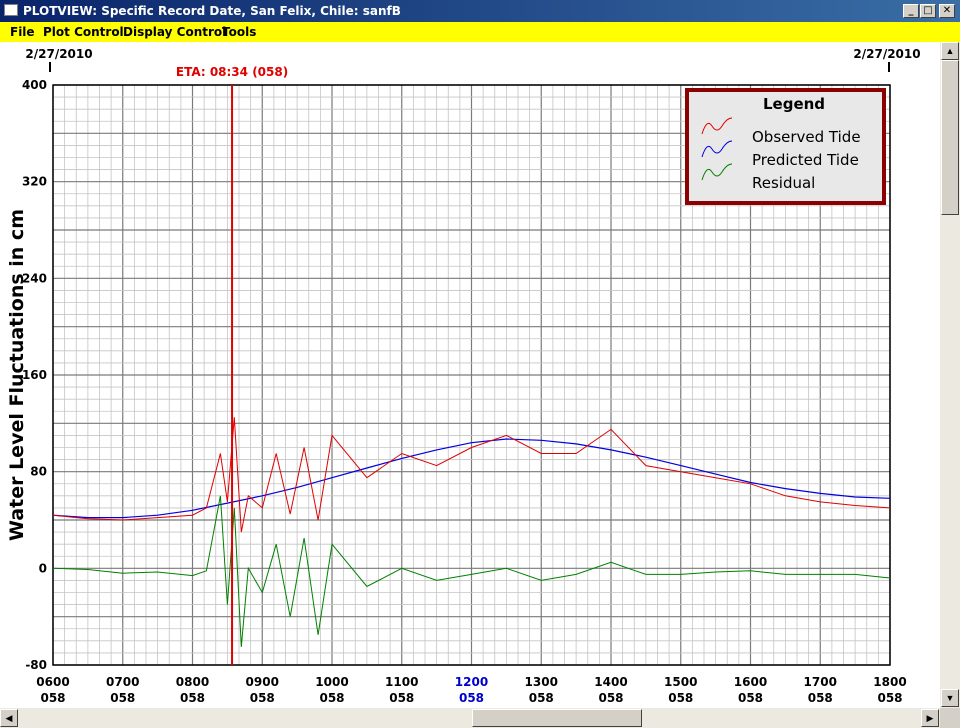 This screenshot has height=728, width=960. What do you see at coordinates (471, 682) in the screenshot?
I see `x-tick-time-label: 1200` at bounding box center [471, 682].